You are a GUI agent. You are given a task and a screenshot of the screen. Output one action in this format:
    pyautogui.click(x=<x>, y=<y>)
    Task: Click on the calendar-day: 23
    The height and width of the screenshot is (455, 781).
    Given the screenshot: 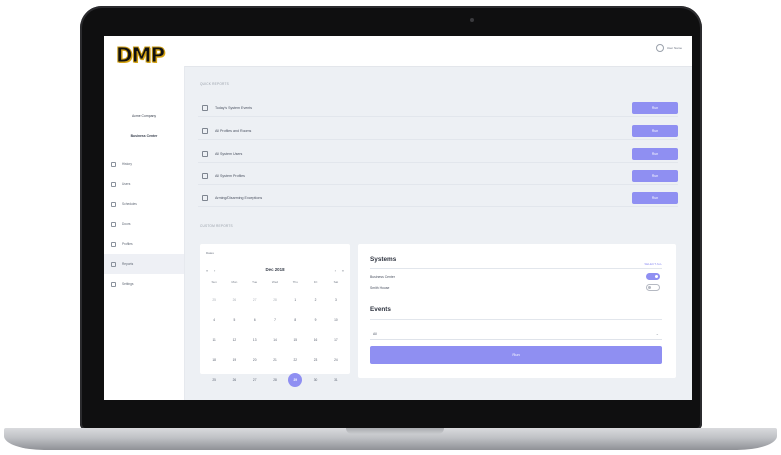 What is the action you would take?
    pyautogui.click(x=315, y=360)
    